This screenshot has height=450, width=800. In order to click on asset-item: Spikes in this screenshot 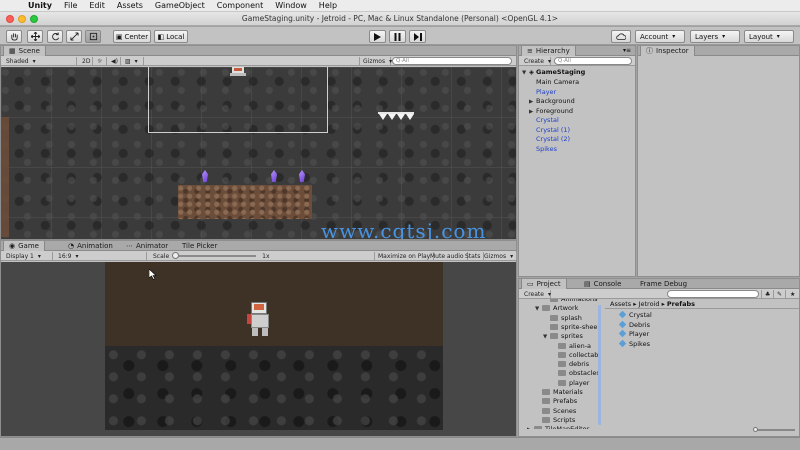, I will do `click(634, 343)`.